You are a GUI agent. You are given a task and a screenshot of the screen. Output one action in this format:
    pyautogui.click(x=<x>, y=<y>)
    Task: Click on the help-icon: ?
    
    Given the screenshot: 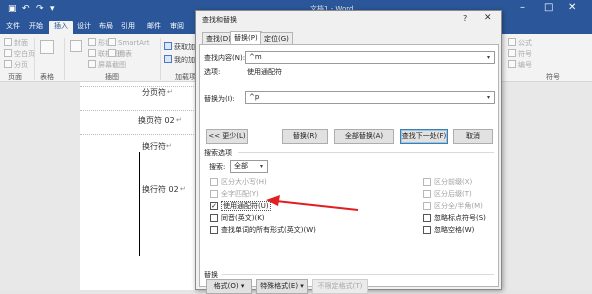 What is the action you would take?
    pyautogui.click(x=465, y=18)
    